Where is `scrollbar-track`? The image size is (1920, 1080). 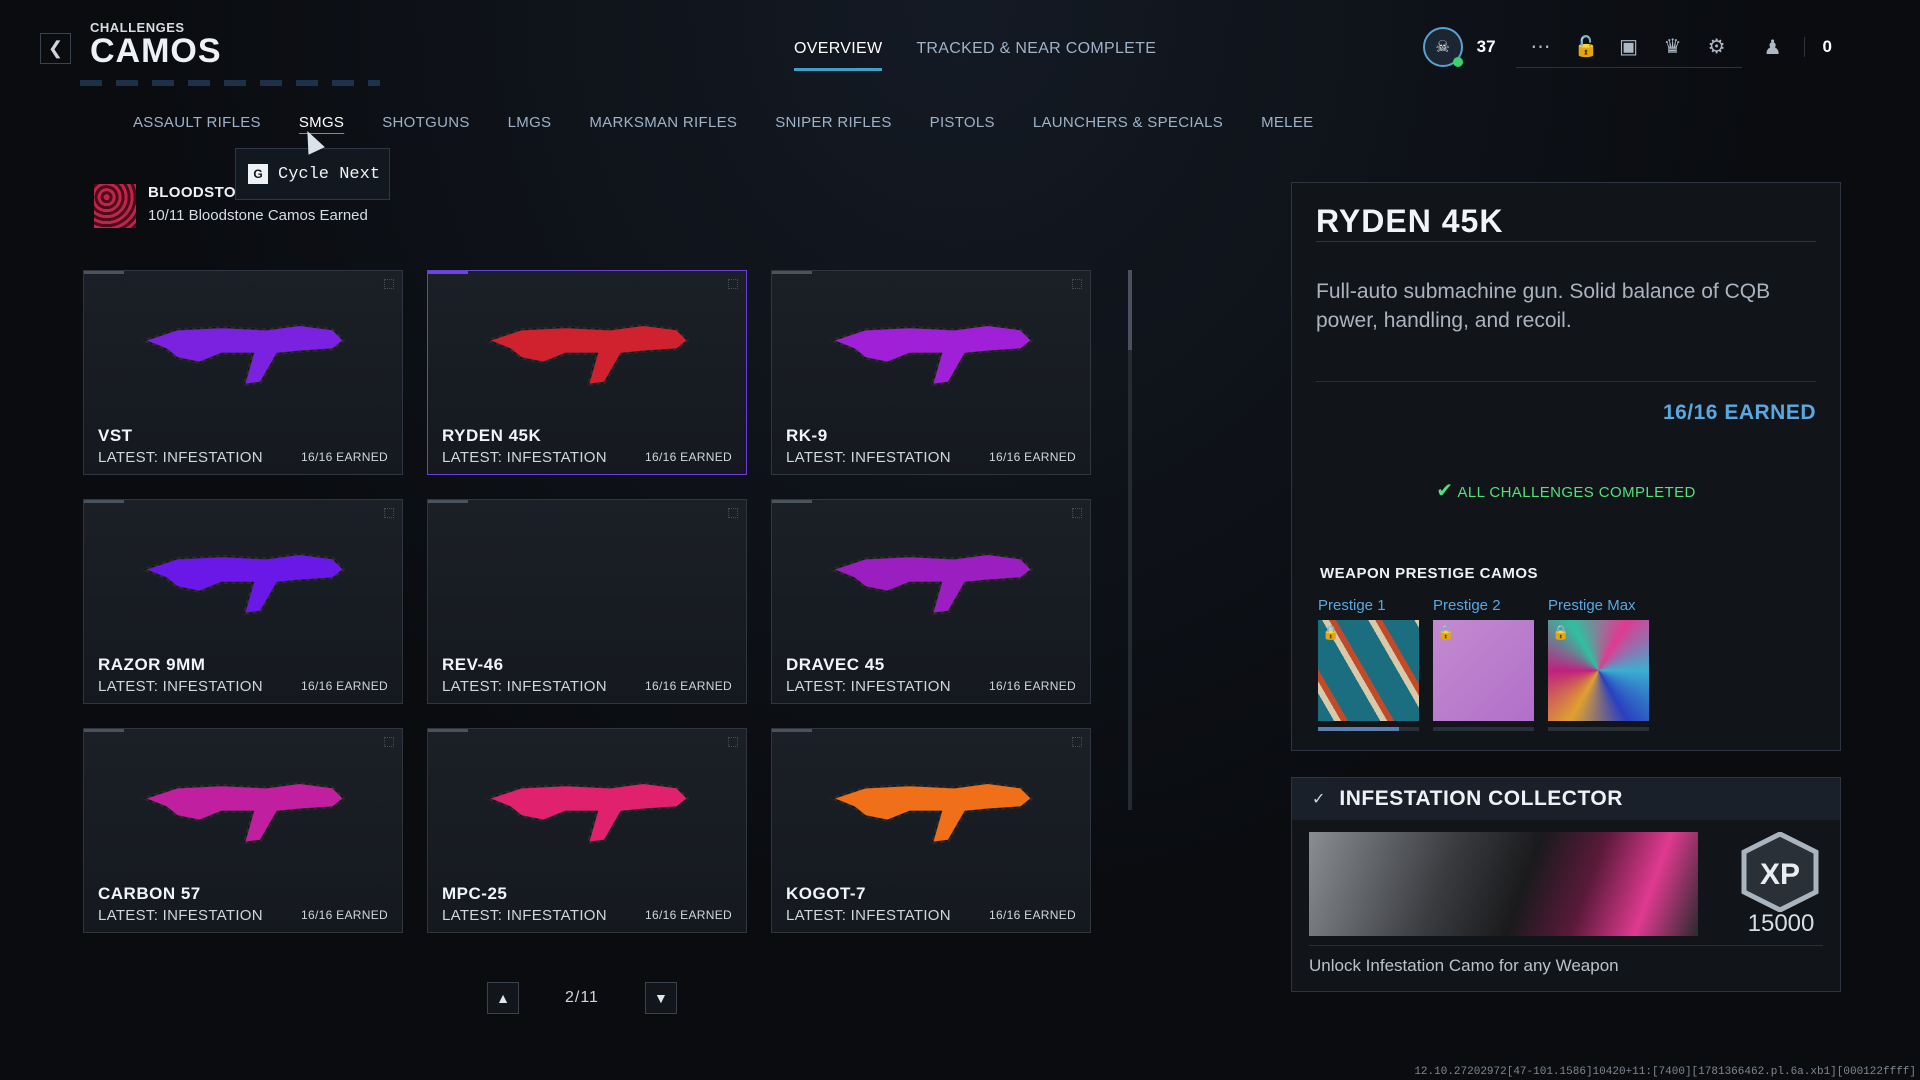 scrollbar-track is located at coordinates (1130, 540).